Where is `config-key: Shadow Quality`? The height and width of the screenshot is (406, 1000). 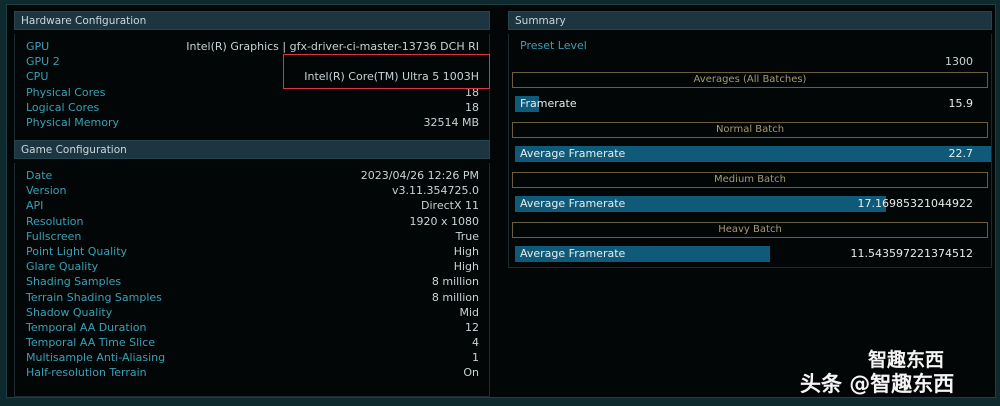 config-key: Shadow Quality is located at coordinates (69, 312).